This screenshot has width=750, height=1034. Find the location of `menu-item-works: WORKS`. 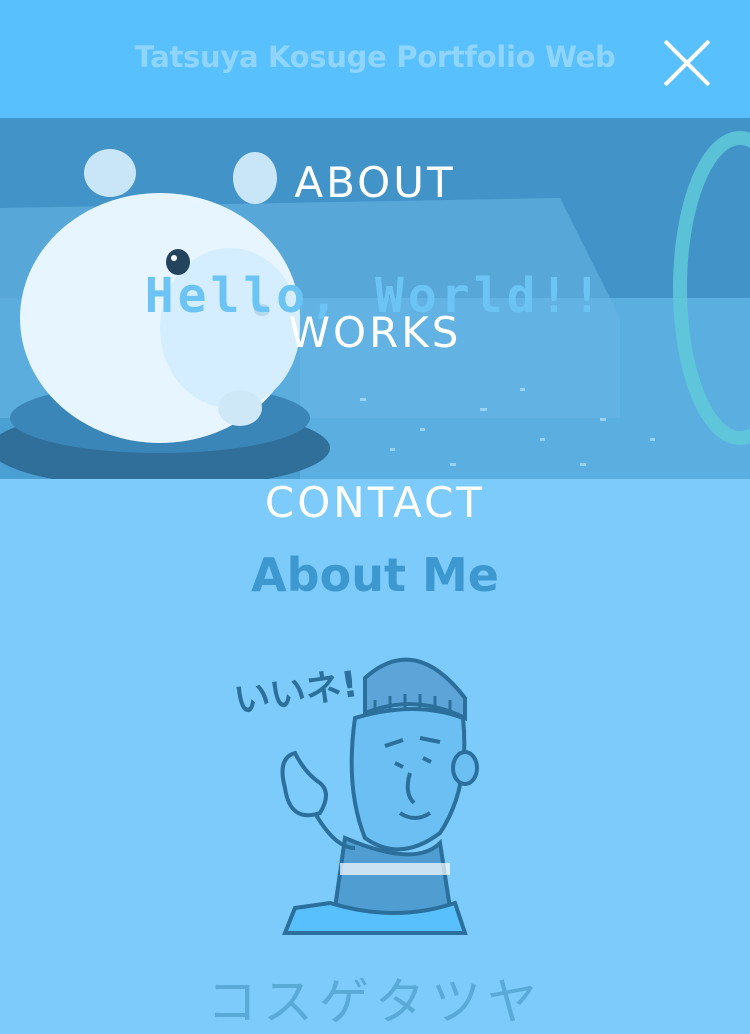

menu-item-works: WORKS is located at coordinates (375, 332).